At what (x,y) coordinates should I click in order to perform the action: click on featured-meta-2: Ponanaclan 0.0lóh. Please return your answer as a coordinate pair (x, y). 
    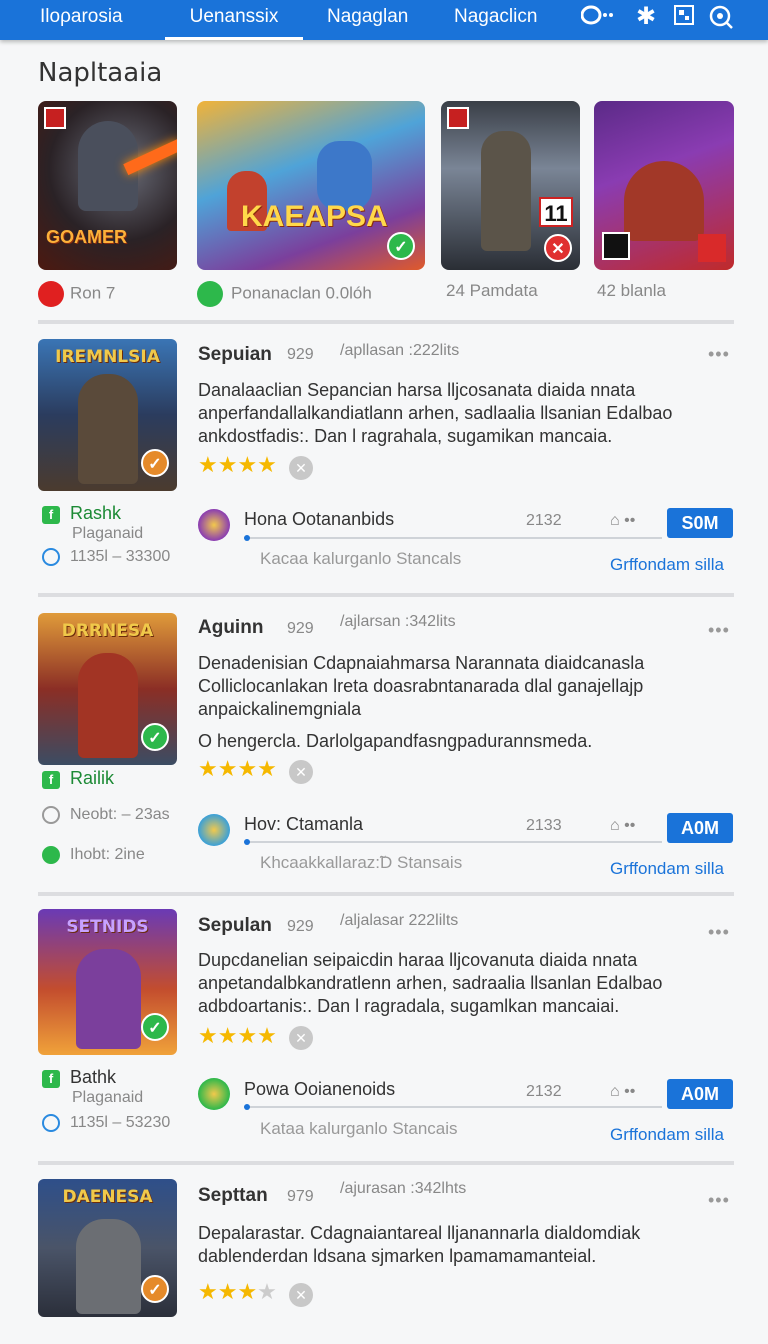
    Looking at the image, I should click on (284, 294).